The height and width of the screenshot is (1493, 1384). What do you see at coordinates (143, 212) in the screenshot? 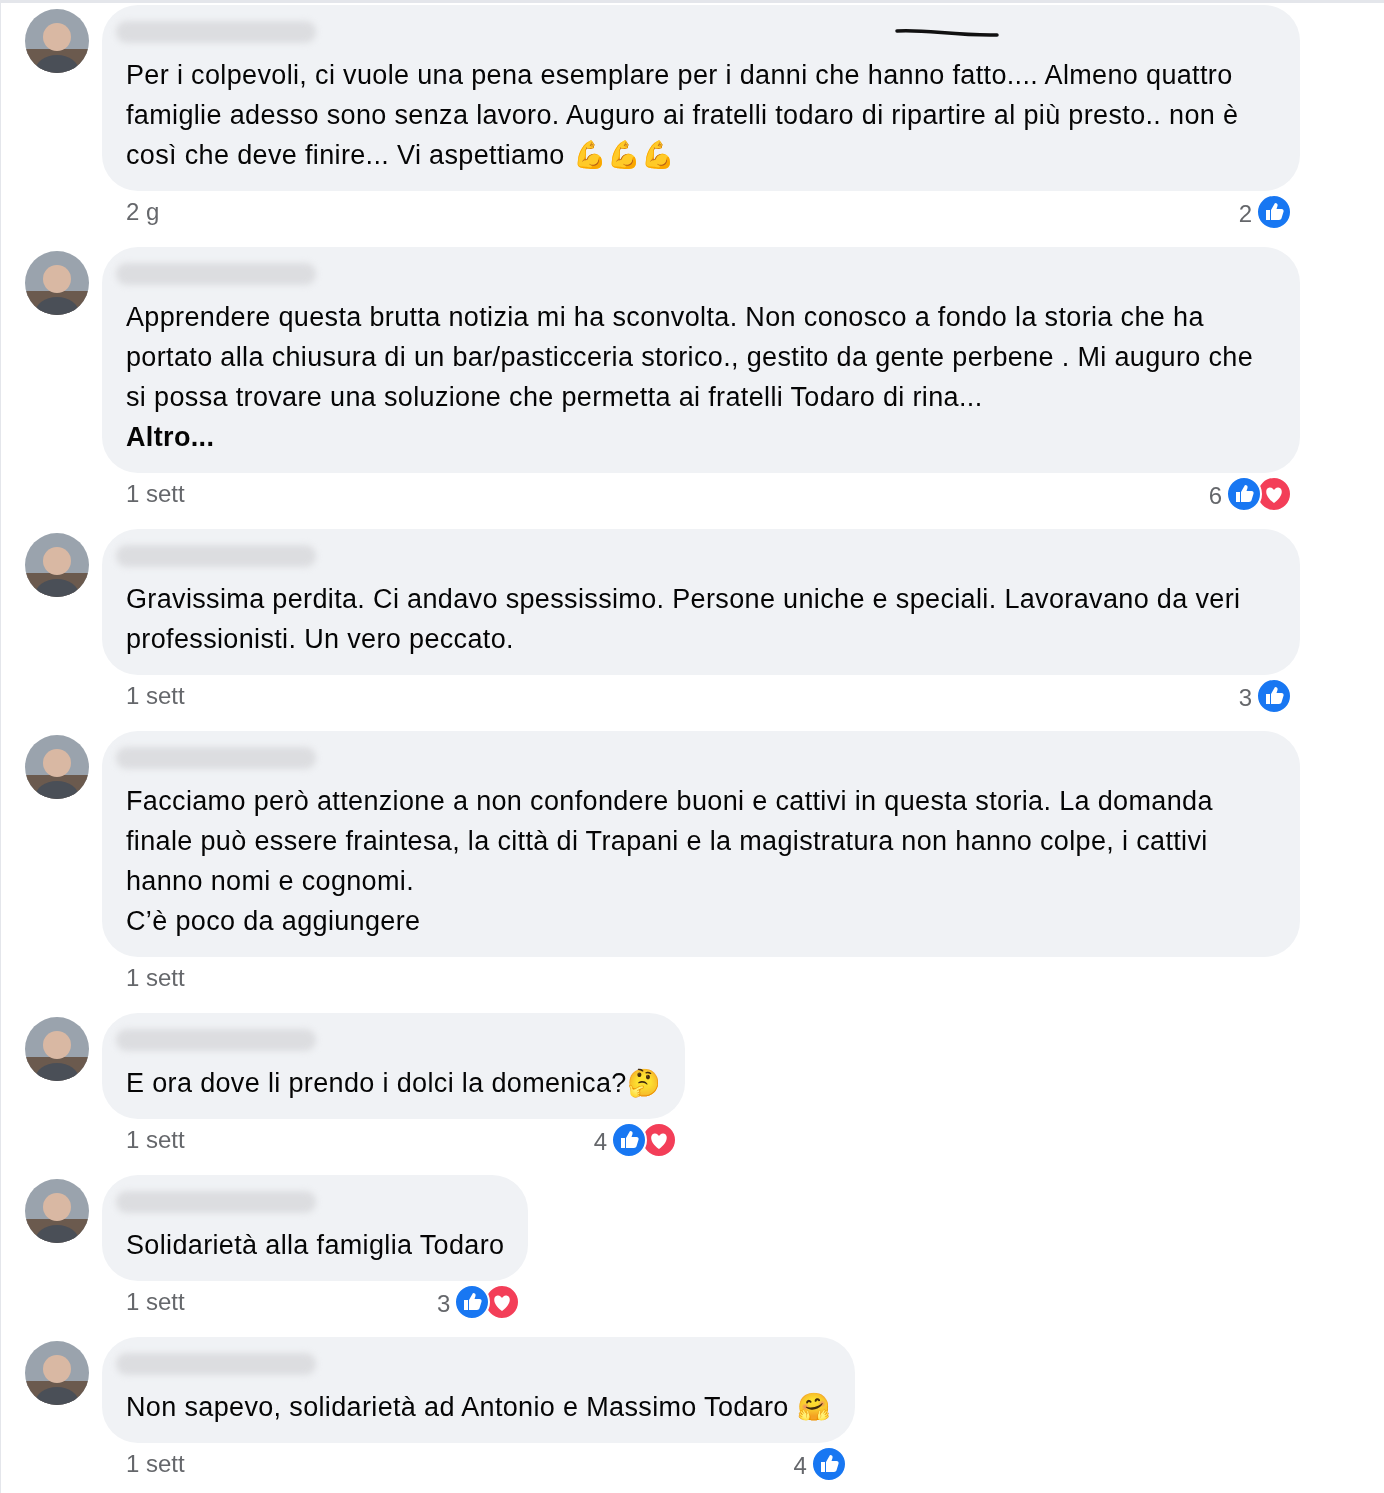
I see `comment-time: 2 g` at bounding box center [143, 212].